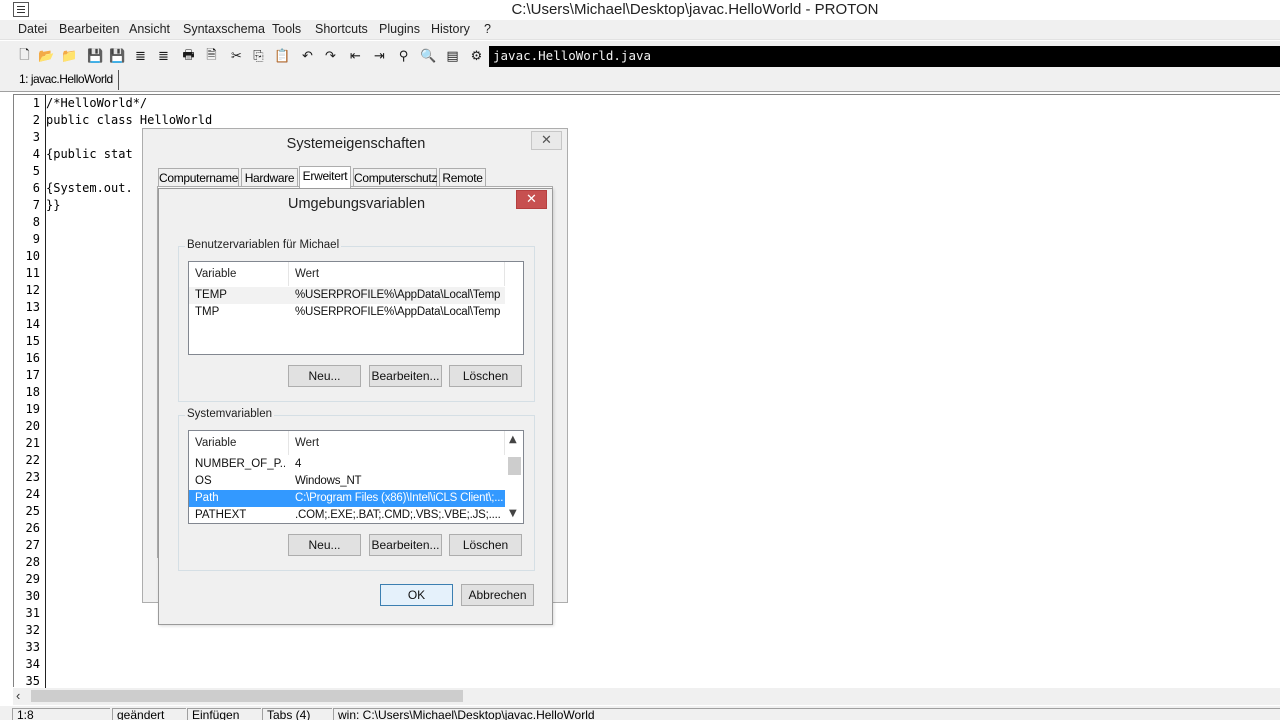  What do you see at coordinates (66, 80) in the screenshot?
I see `tab-javac-helloworld: 1: javac.HelloWorld` at bounding box center [66, 80].